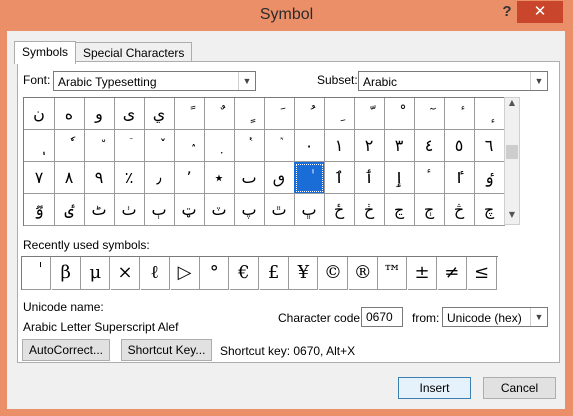 The image size is (573, 416). I want to click on symbol-cell: ٖ, so click(39, 146).